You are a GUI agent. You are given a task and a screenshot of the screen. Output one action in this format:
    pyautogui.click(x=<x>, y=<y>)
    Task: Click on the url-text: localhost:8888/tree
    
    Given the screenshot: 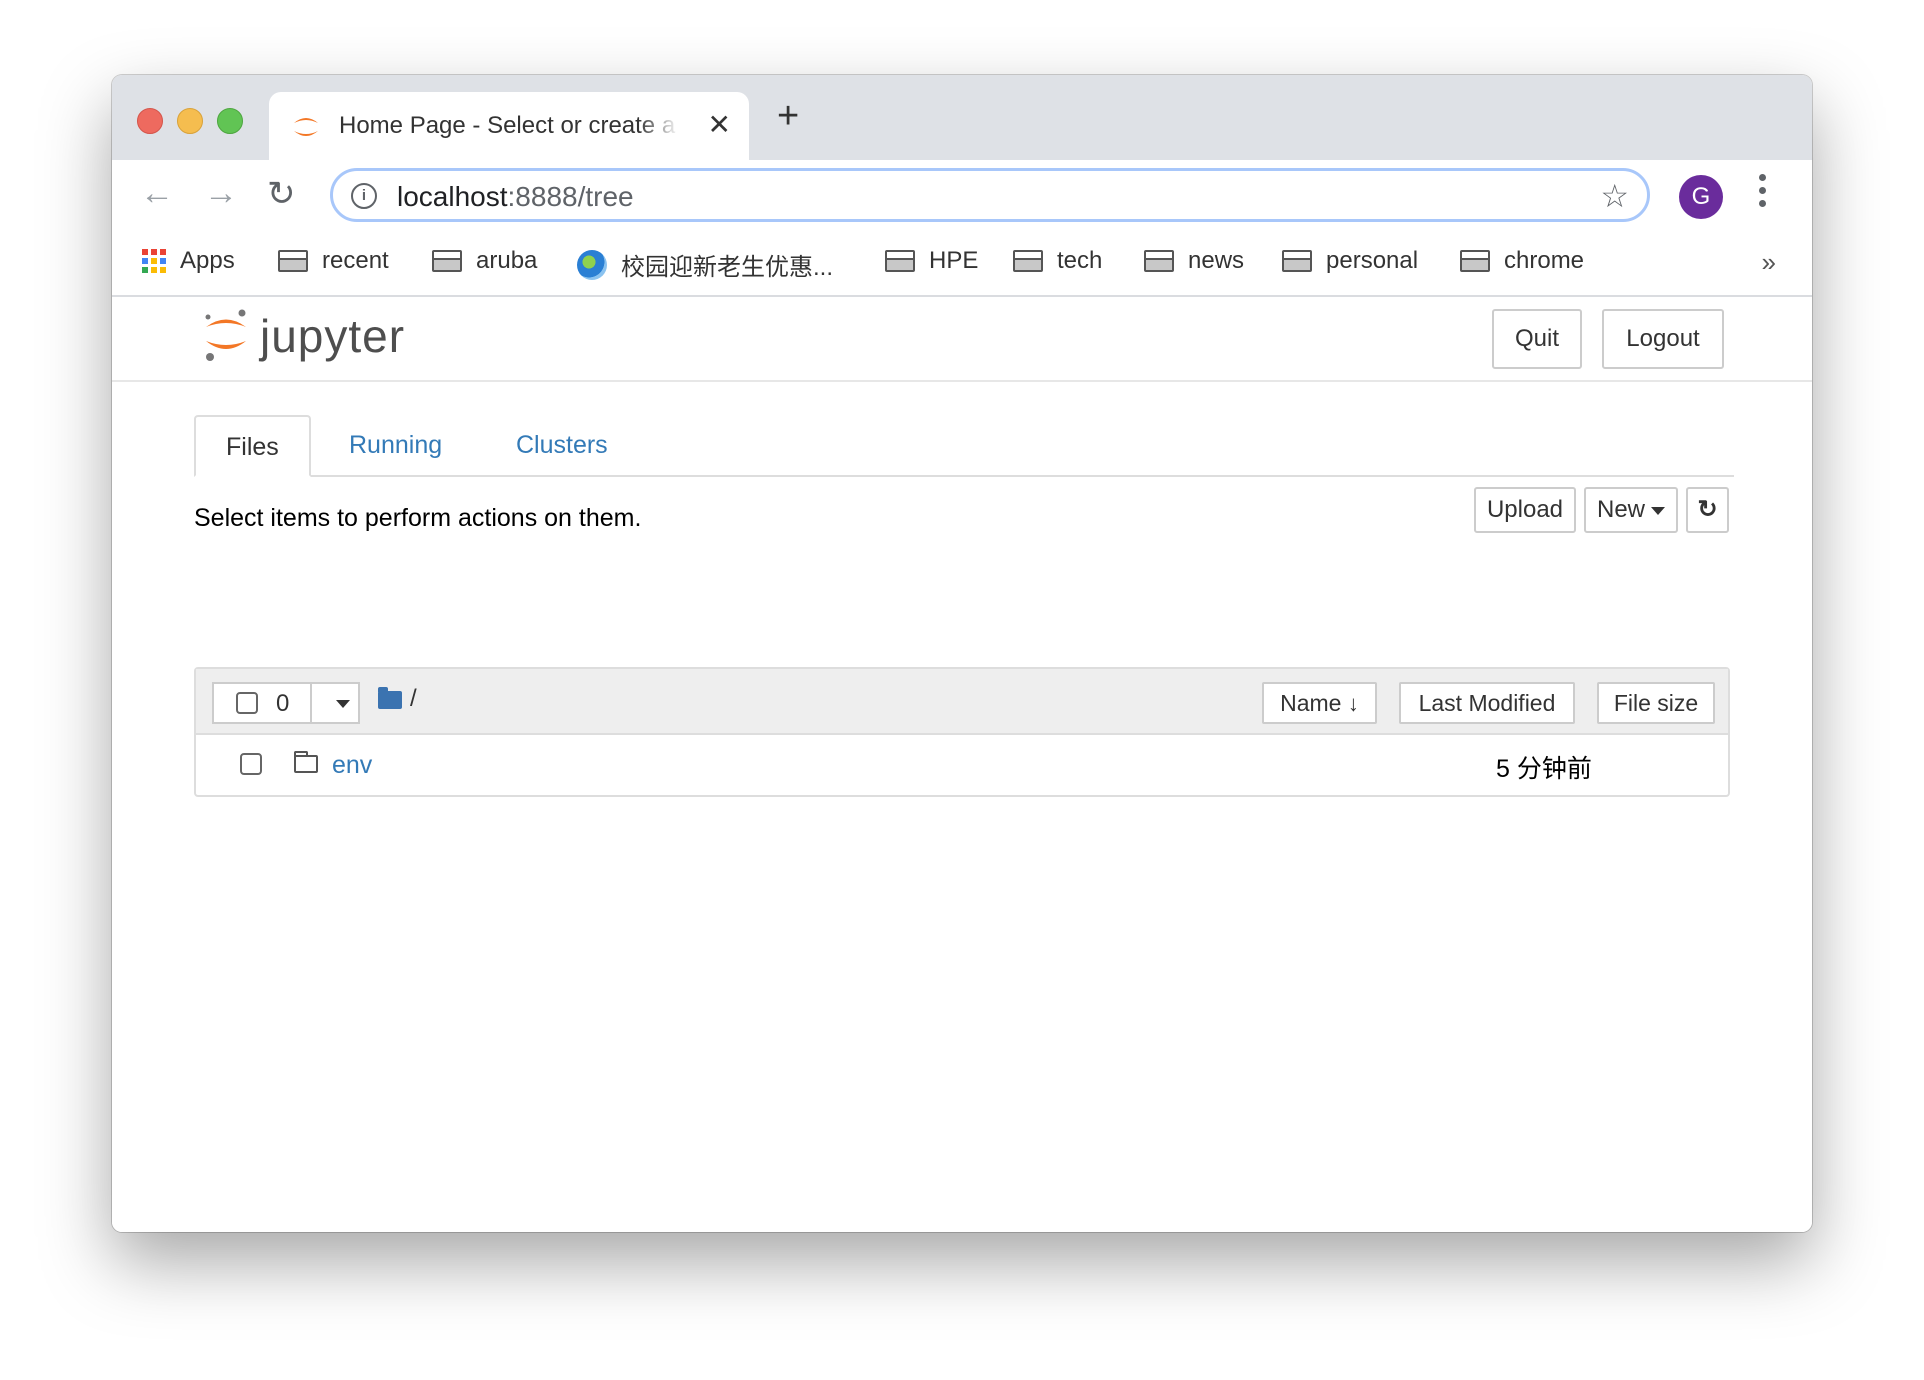 What is the action you would take?
    pyautogui.click(x=515, y=197)
    